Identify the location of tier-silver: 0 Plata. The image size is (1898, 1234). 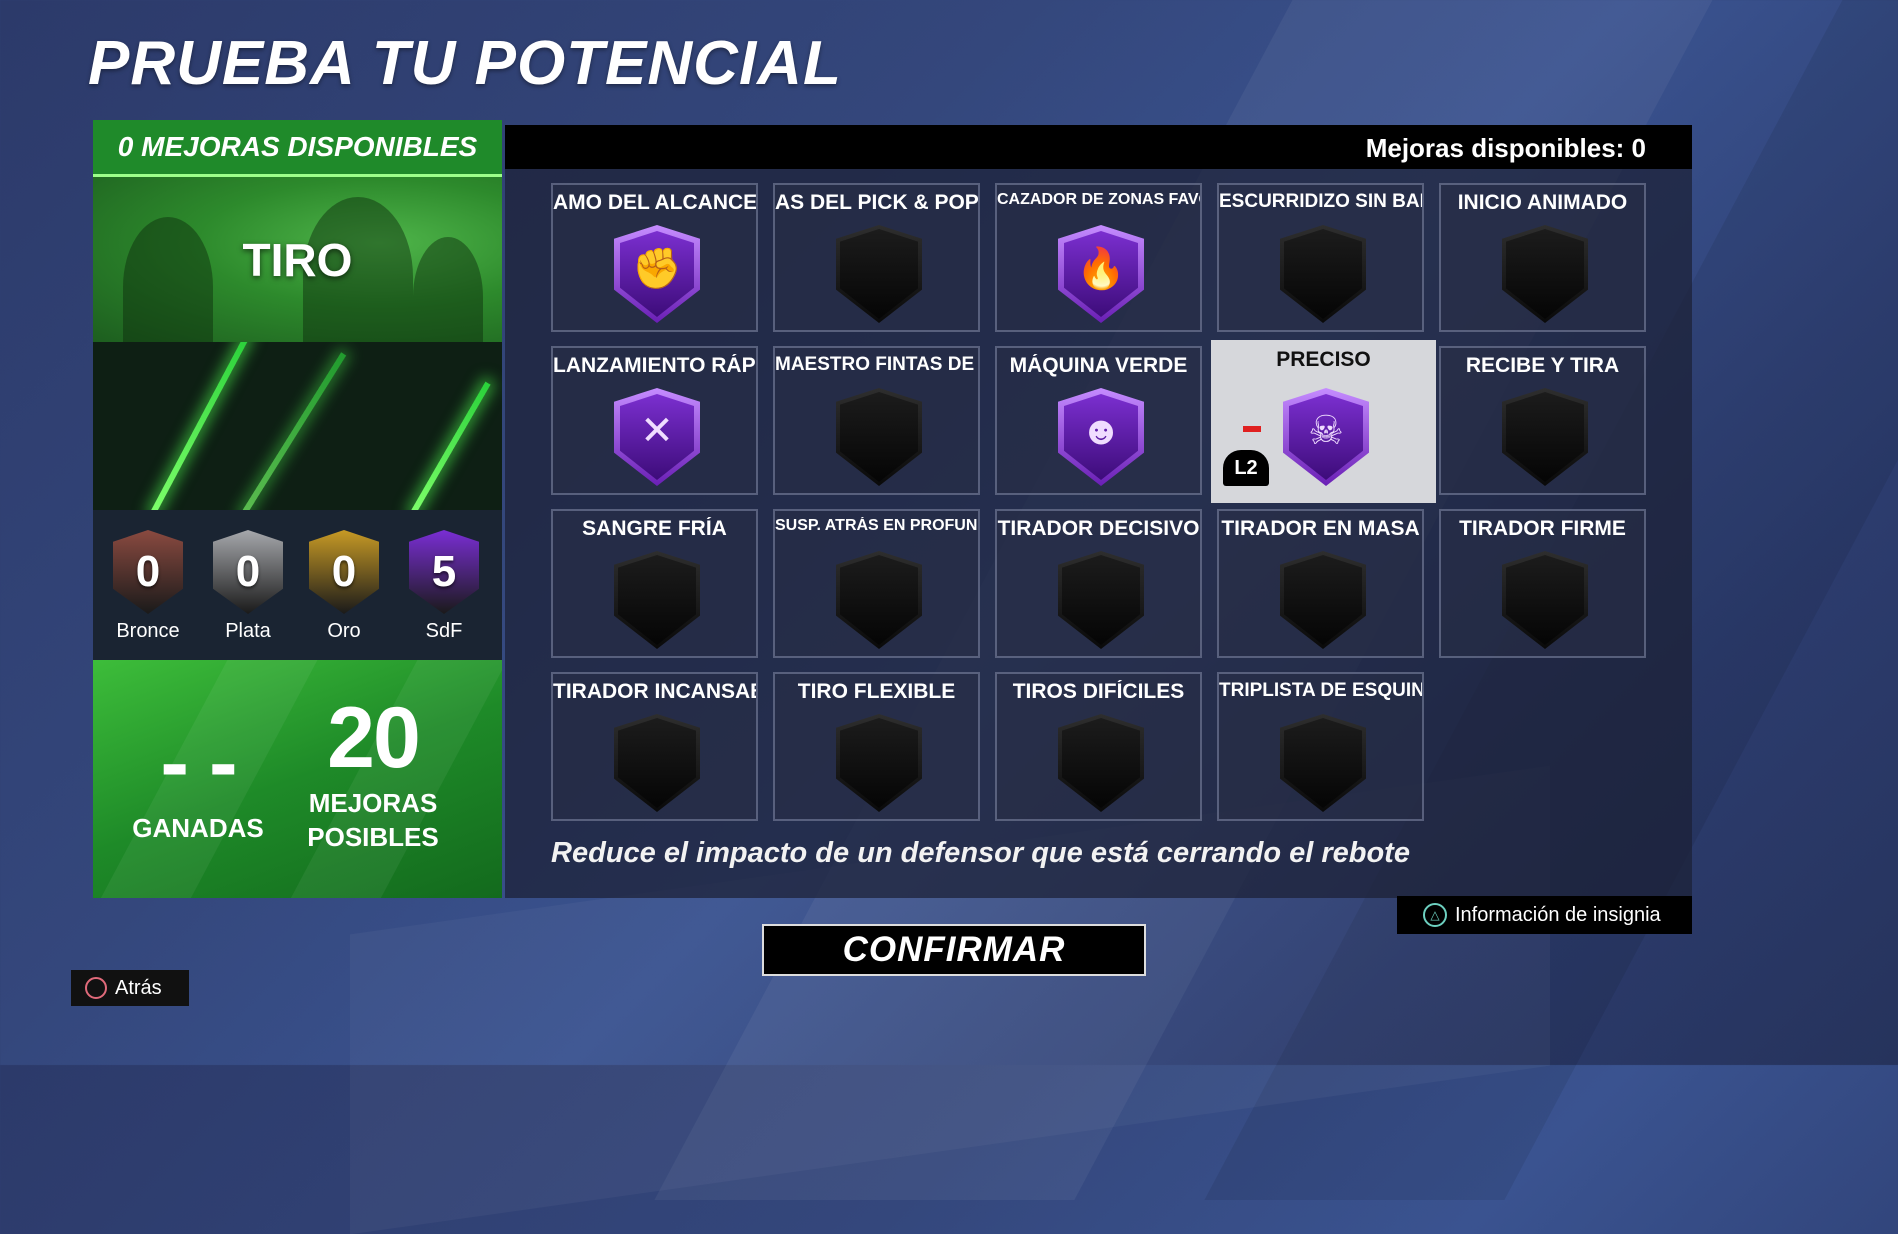
(248, 586).